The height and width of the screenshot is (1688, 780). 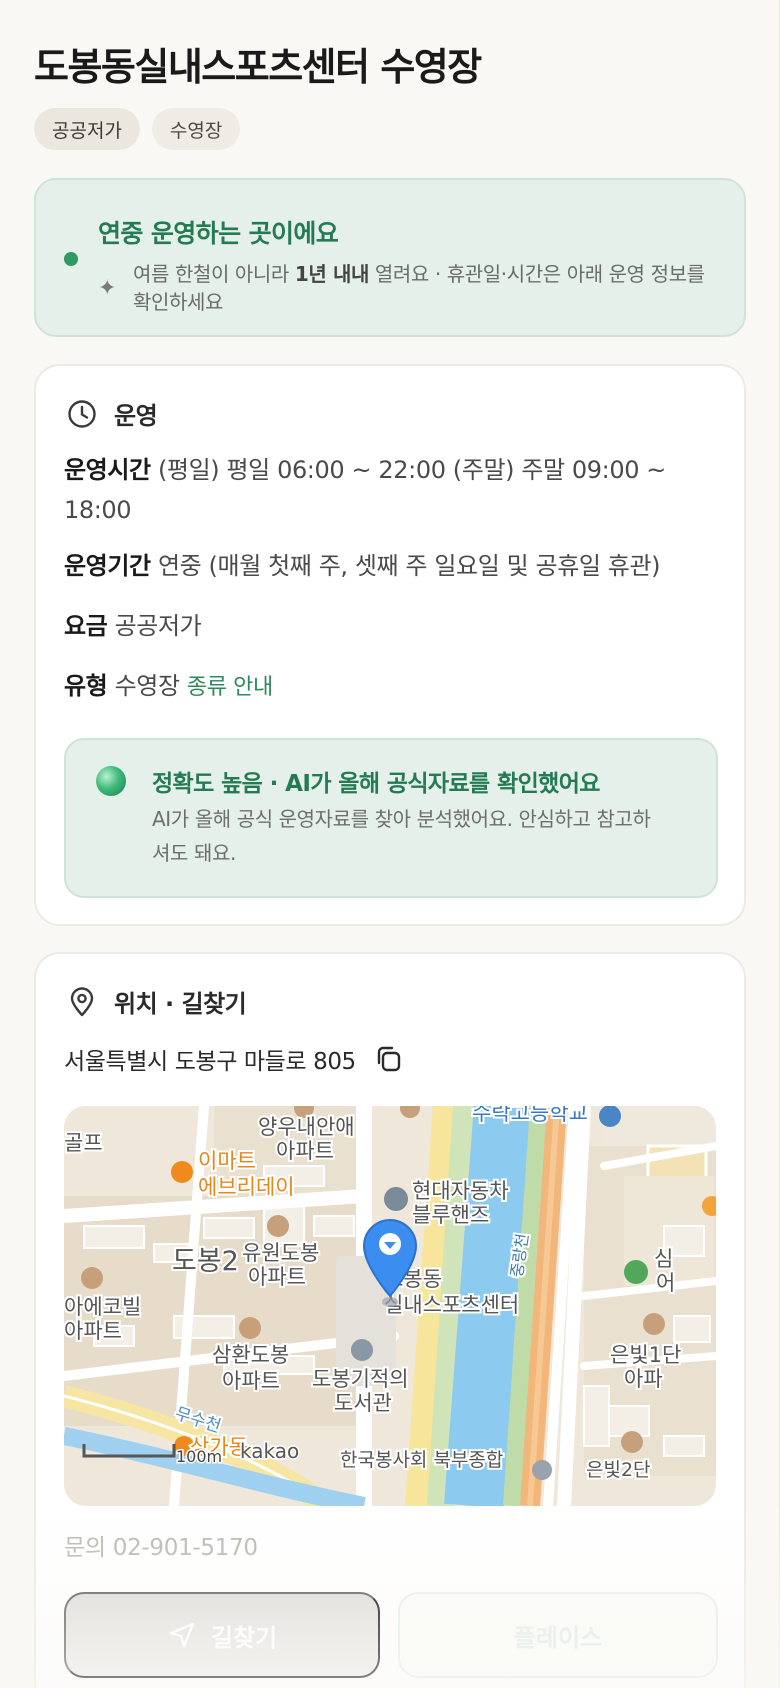 What do you see at coordinates (305, 1151) in the screenshot?
I see `map-label-apt1b: 아파트` at bounding box center [305, 1151].